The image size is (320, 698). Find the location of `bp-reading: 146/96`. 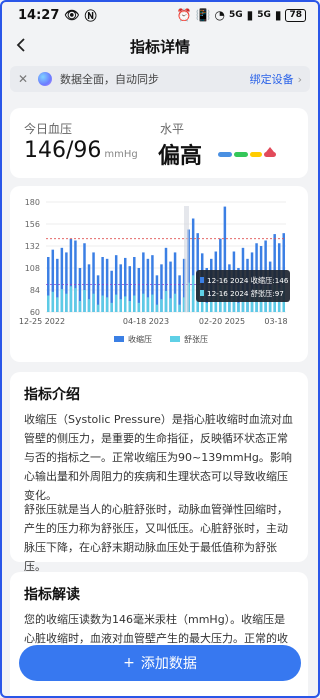

bp-reading: 146/96 is located at coordinates (63, 150).